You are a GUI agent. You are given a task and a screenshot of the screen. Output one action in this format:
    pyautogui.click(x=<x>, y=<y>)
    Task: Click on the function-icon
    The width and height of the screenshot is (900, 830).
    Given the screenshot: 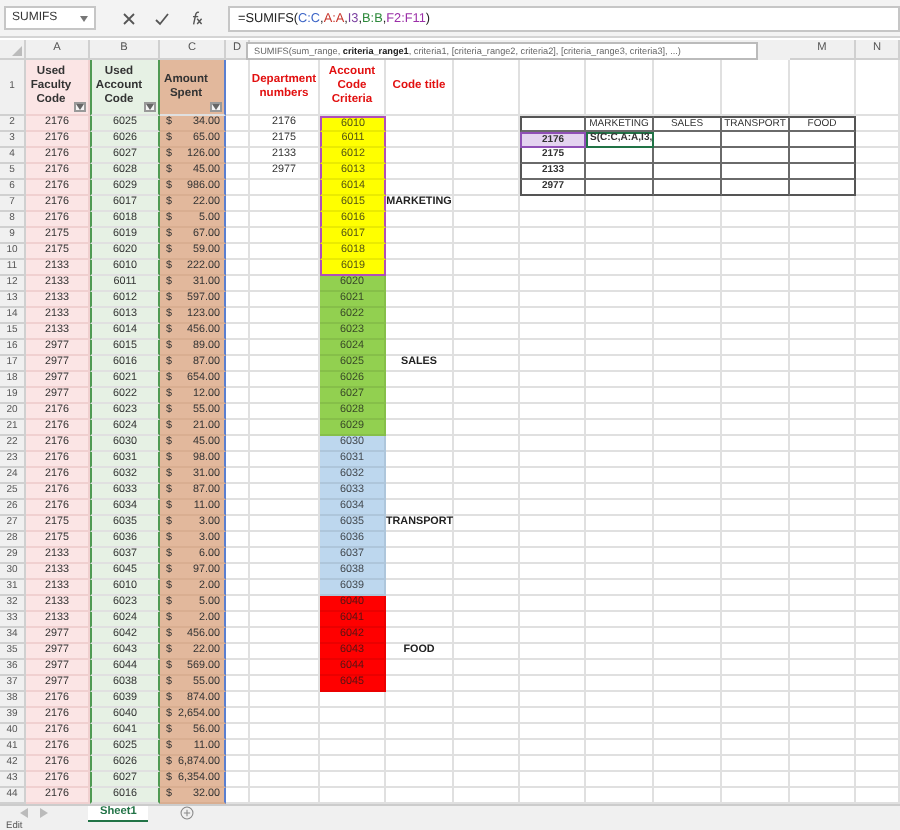 What is the action you would take?
    pyautogui.click(x=195, y=18)
    